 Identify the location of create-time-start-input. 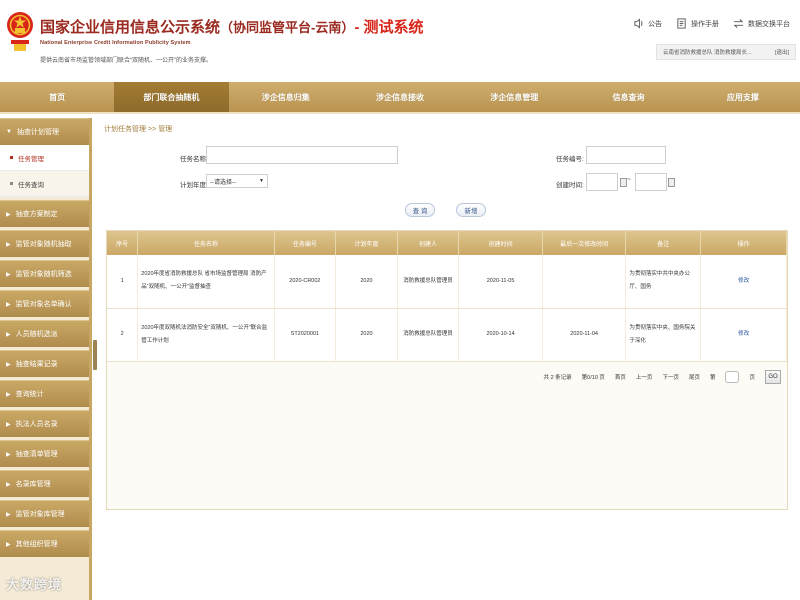
(602, 182).